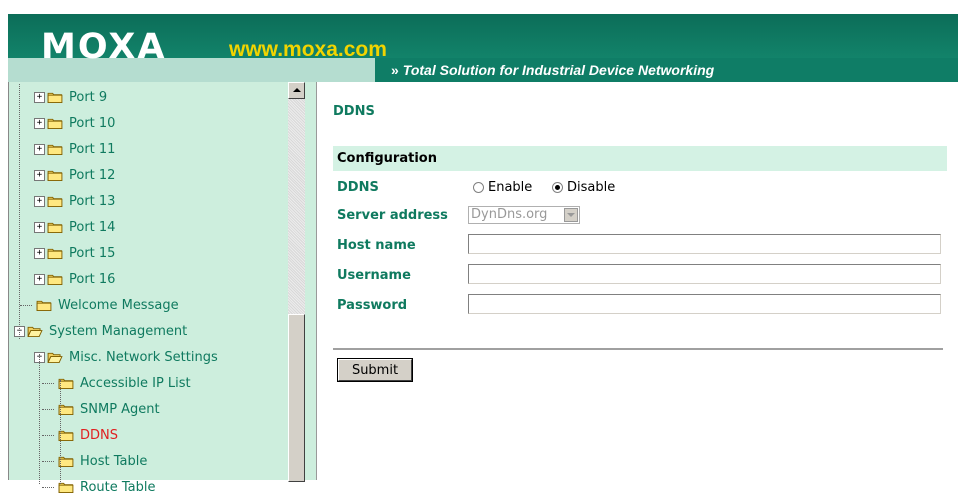 This screenshot has height=500, width=958. What do you see at coordinates (296, 398) in the screenshot?
I see `scrollbar-thumb` at bounding box center [296, 398].